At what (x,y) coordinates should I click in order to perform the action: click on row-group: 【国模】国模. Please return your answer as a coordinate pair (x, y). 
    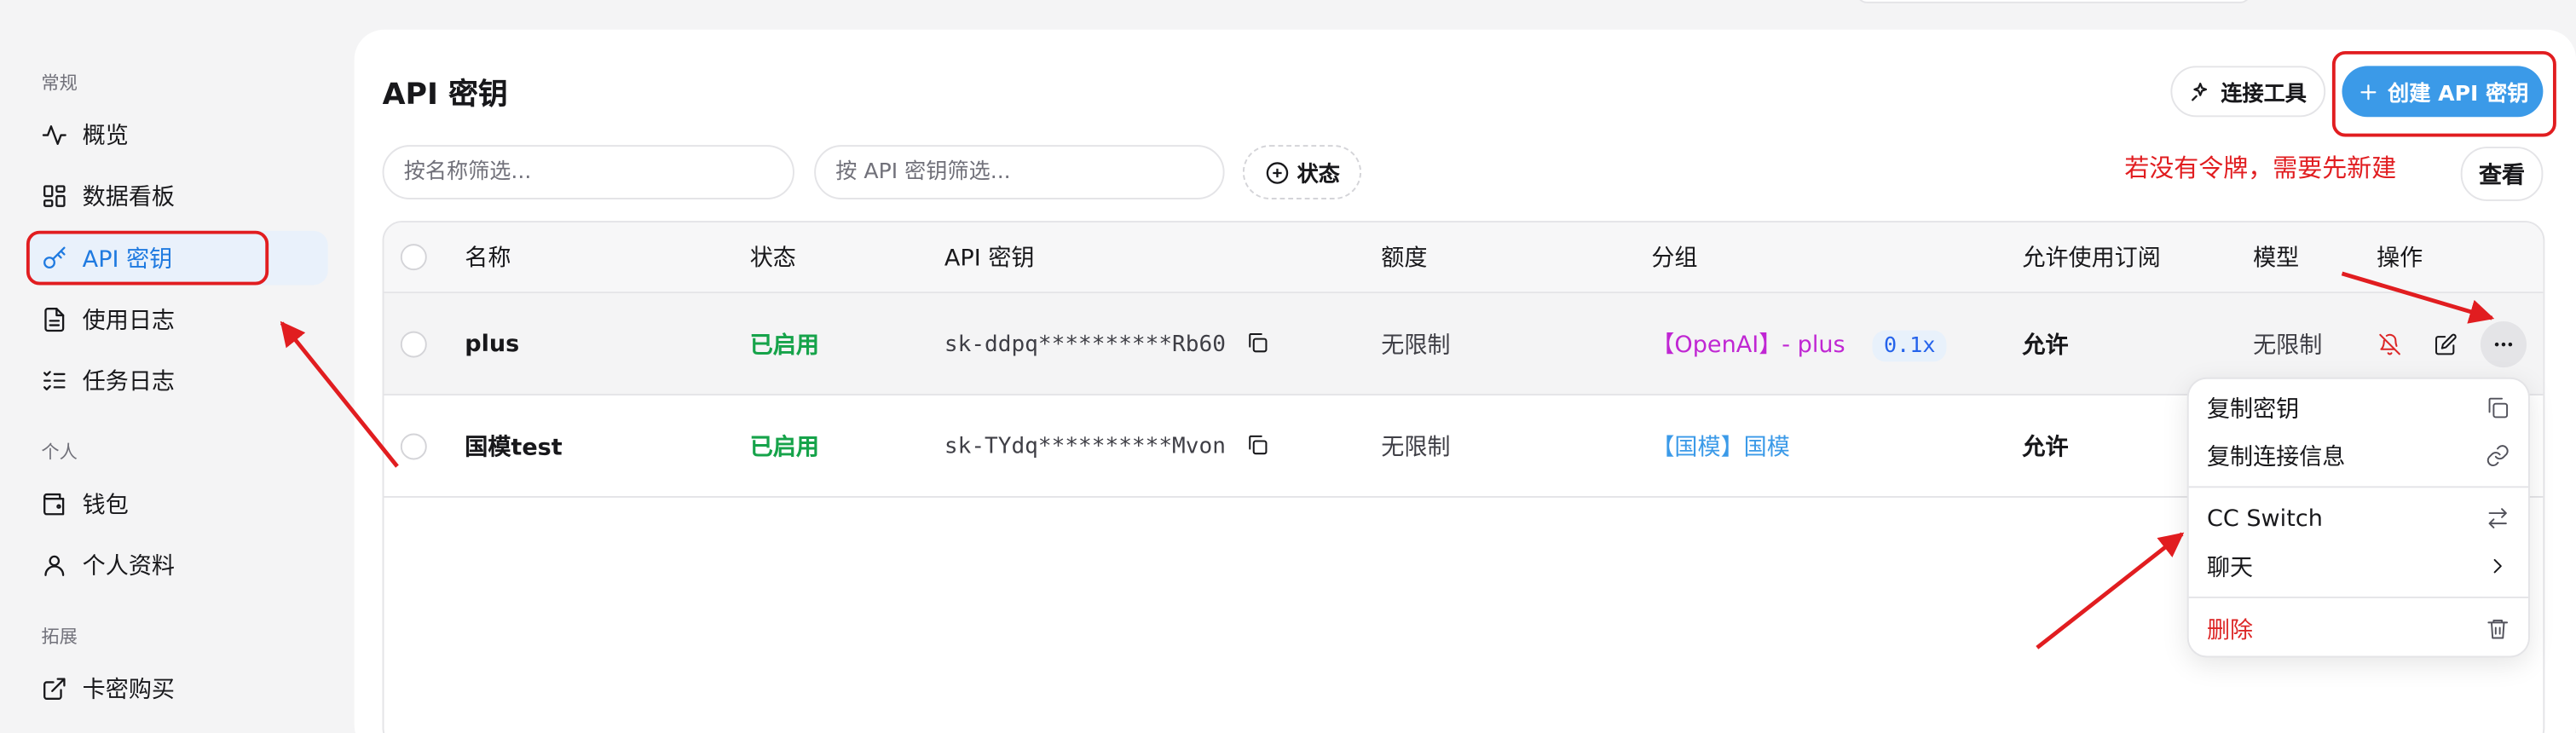
    Looking at the image, I should click on (1720, 448).